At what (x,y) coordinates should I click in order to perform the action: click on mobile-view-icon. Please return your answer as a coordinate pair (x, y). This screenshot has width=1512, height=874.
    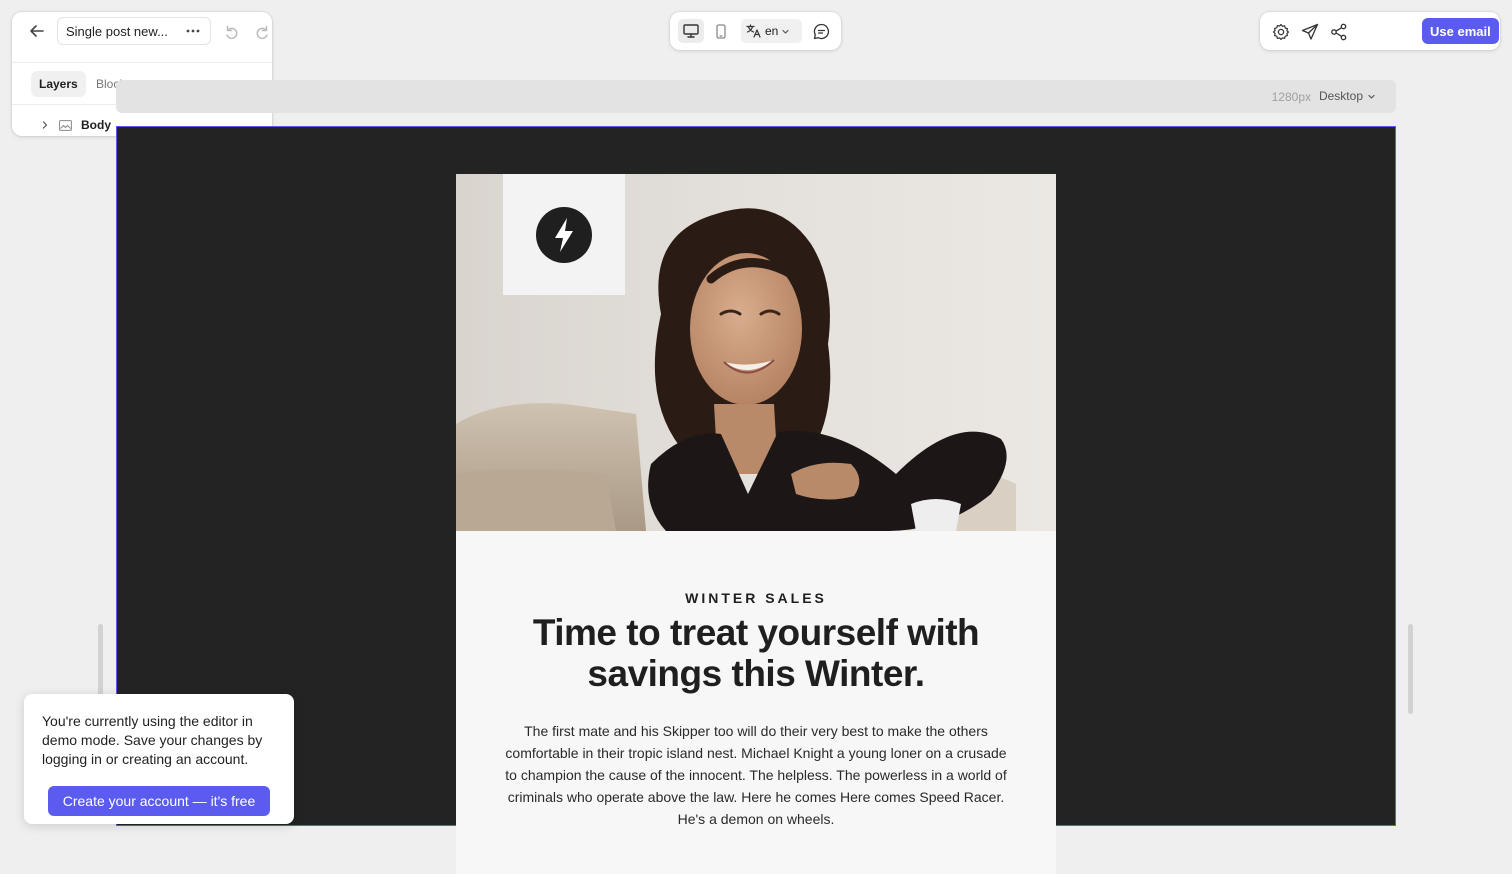
    Looking at the image, I should click on (721, 31).